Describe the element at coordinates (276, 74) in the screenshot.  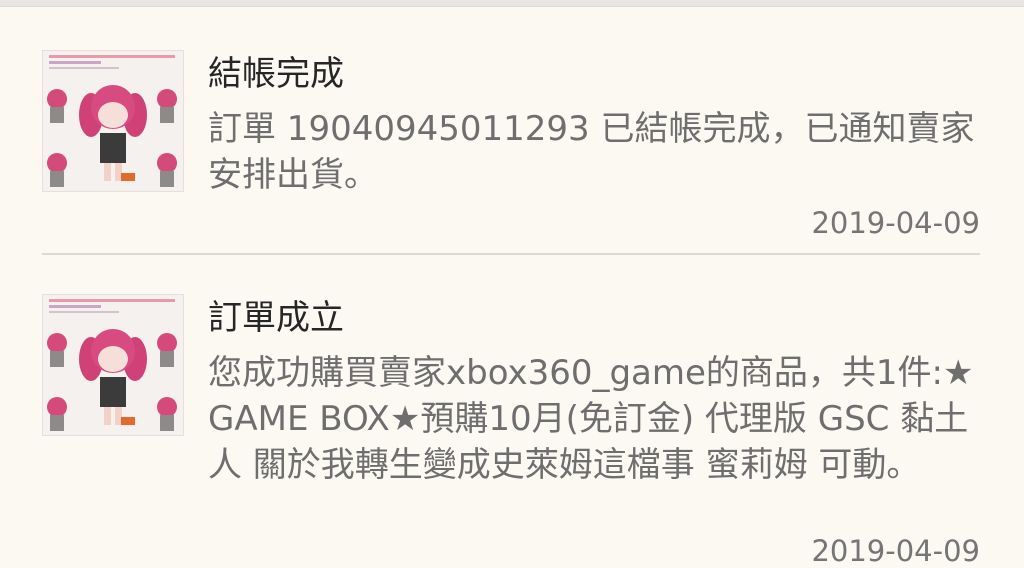
I see `notification-title: 結帳完成` at that location.